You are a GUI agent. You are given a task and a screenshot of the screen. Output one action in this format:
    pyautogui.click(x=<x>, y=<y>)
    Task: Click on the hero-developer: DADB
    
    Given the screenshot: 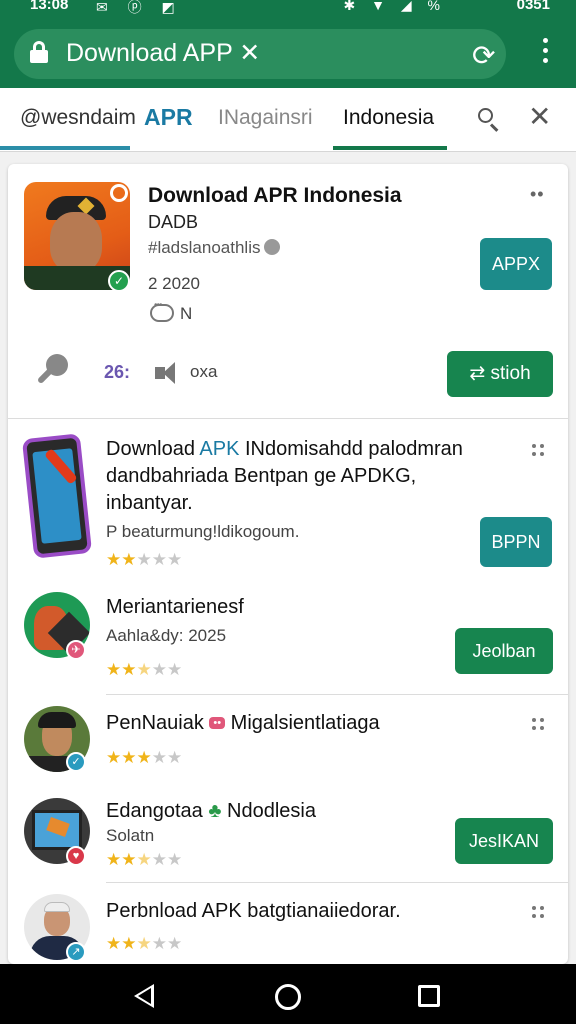 What is the action you would take?
    pyautogui.click(x=173, y=222)
    